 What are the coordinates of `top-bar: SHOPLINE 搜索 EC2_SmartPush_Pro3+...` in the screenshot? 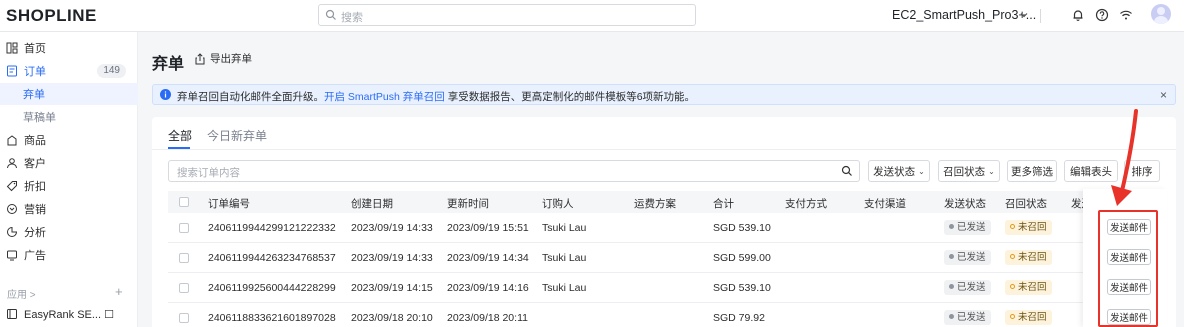 It's located at (592, 16).